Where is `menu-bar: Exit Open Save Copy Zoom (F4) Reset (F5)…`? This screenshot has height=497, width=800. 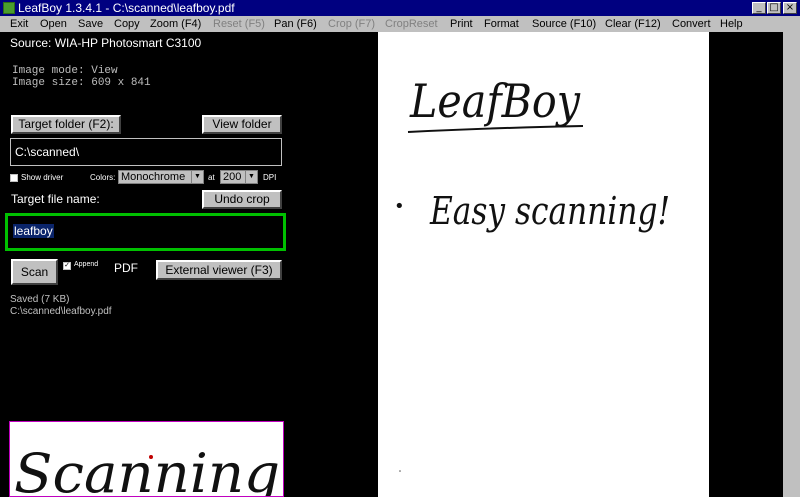 menu-bar: Exit Open Save Copy Zoom (F4) Reset (F5)… is located at coordinates (400, 24).